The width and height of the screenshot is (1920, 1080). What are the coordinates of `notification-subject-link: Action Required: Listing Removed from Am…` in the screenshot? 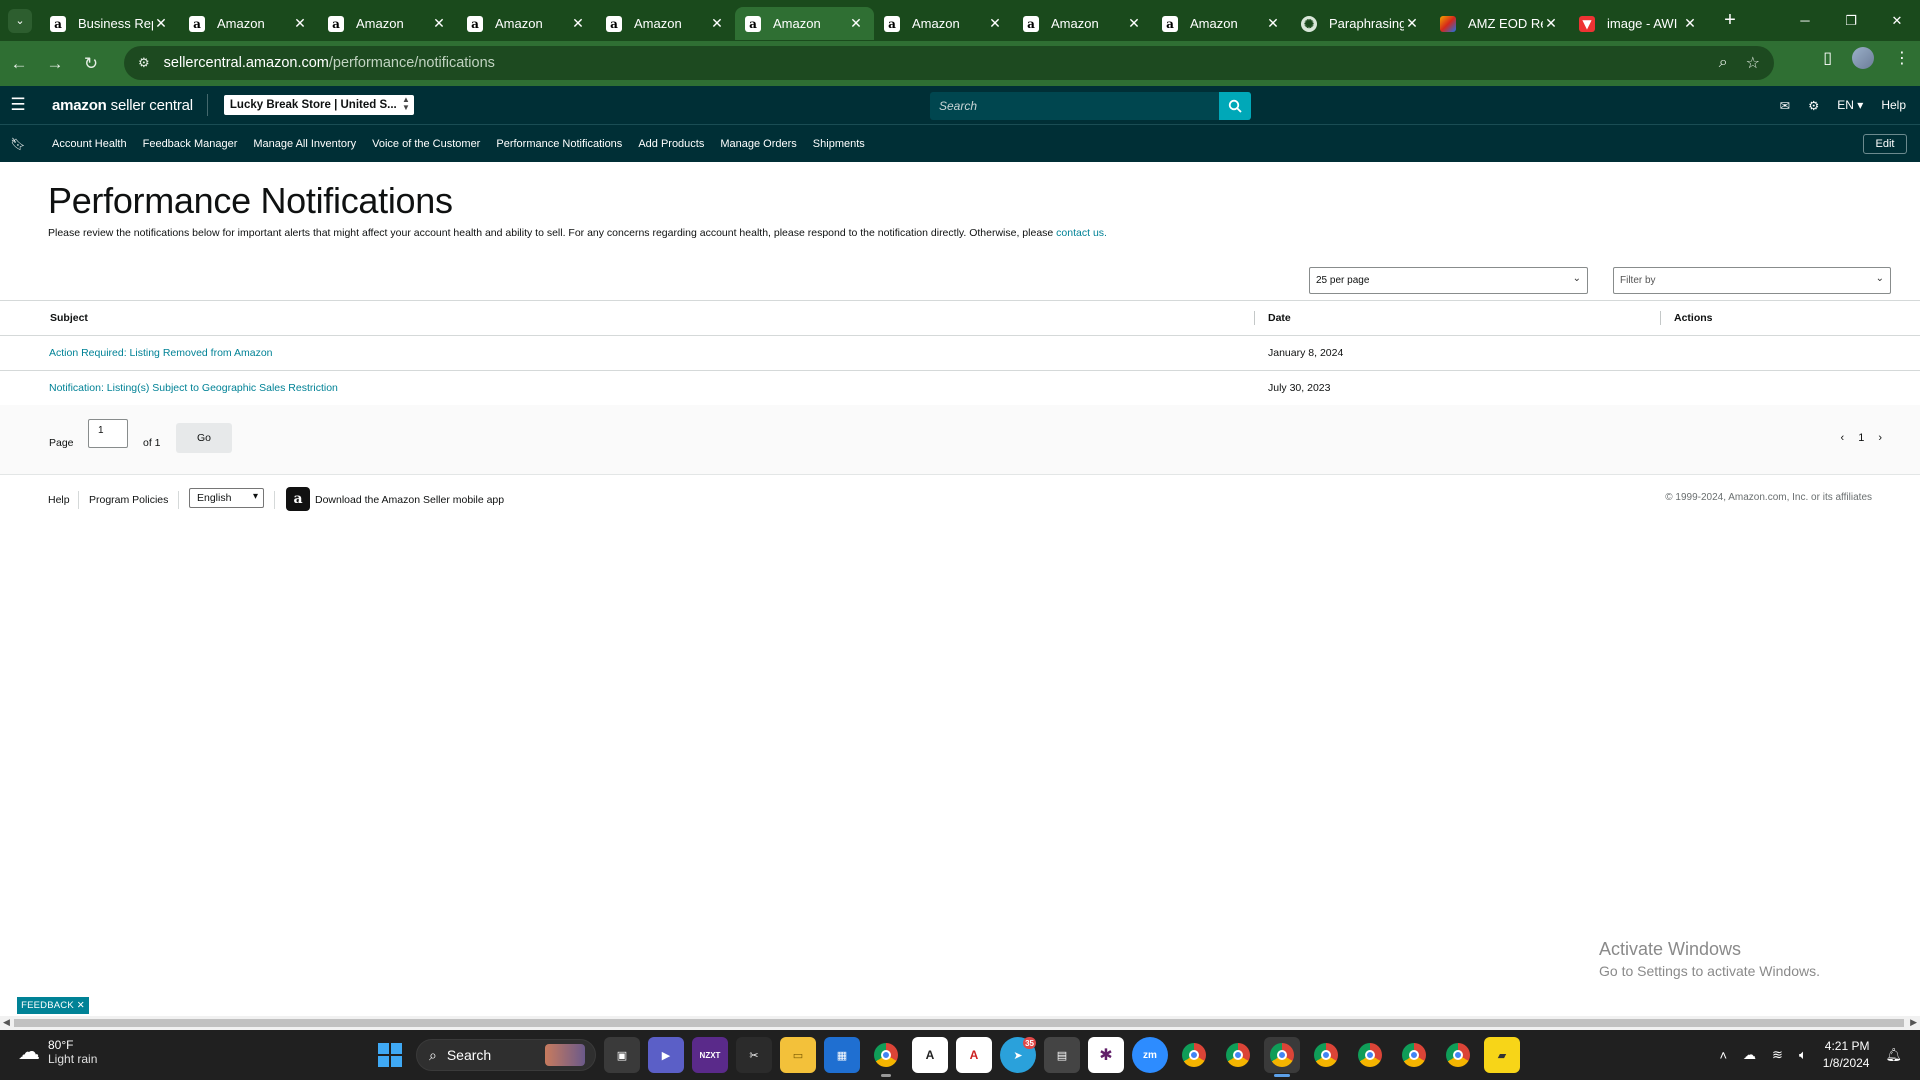 It's located at (161, 353).